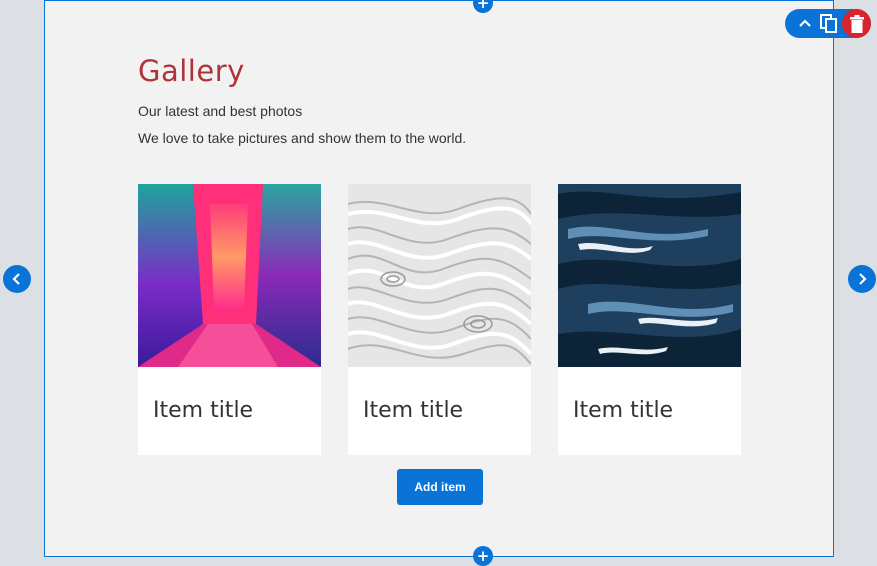 The image size is (877, 566). I want to click on duplicate-button, so click(829, 23).